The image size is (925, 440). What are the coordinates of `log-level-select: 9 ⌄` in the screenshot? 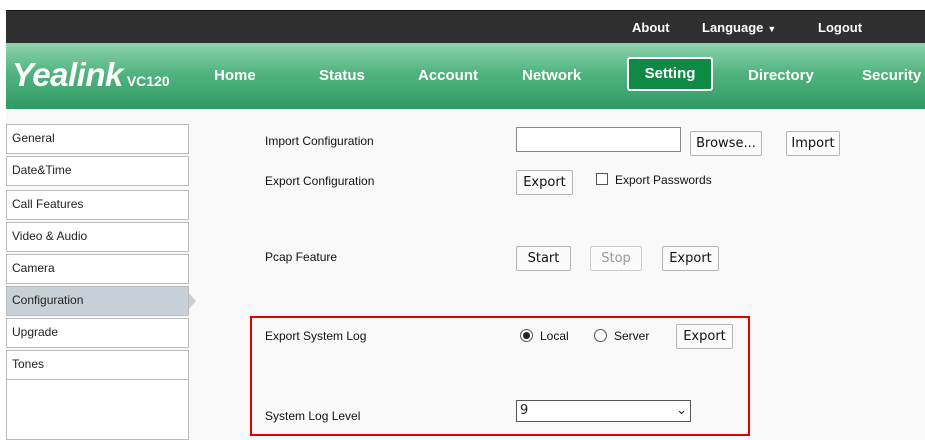 It's located at (603, 411).